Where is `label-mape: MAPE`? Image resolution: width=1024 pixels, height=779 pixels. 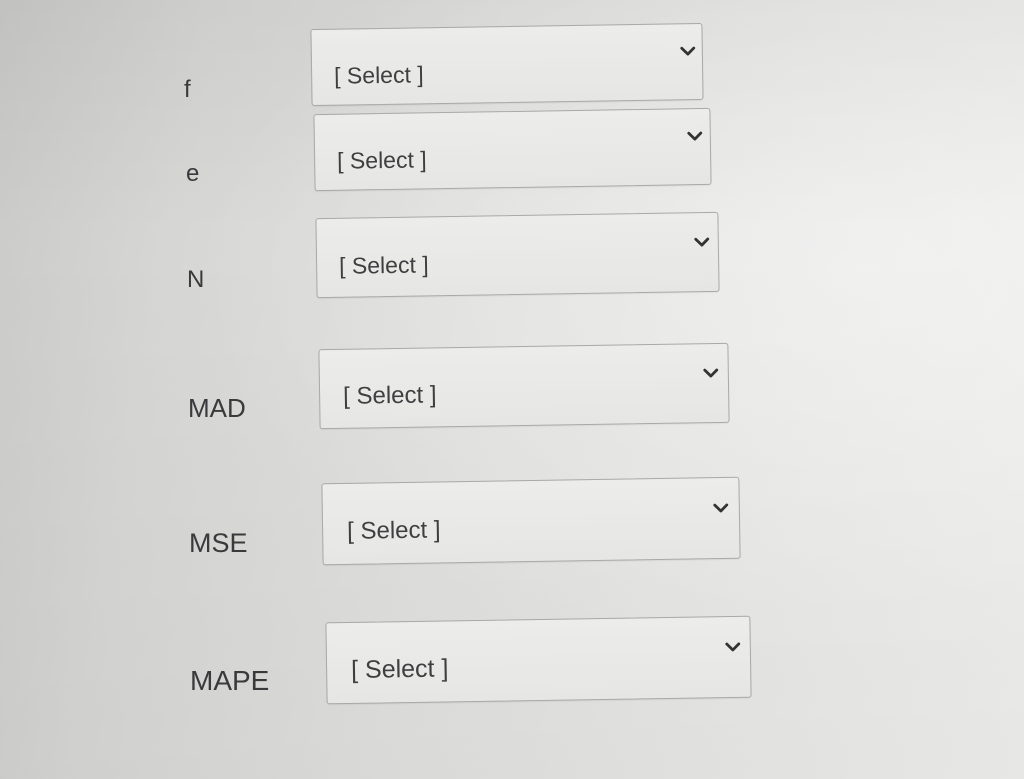
label-mape: MAPE is located at coordinates (230, 680).